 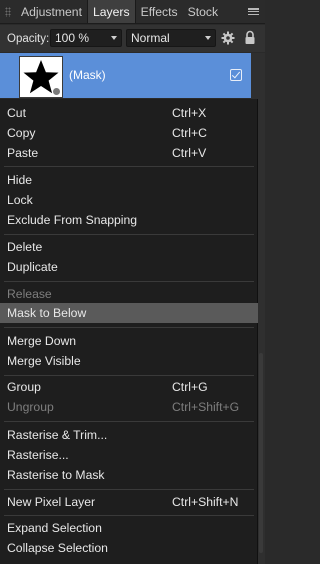 What do you see at coordinates (129, 387) in the screenshot?
I see `menu-item-group: Group Ctrl+G` at bounding box center [129, 387].